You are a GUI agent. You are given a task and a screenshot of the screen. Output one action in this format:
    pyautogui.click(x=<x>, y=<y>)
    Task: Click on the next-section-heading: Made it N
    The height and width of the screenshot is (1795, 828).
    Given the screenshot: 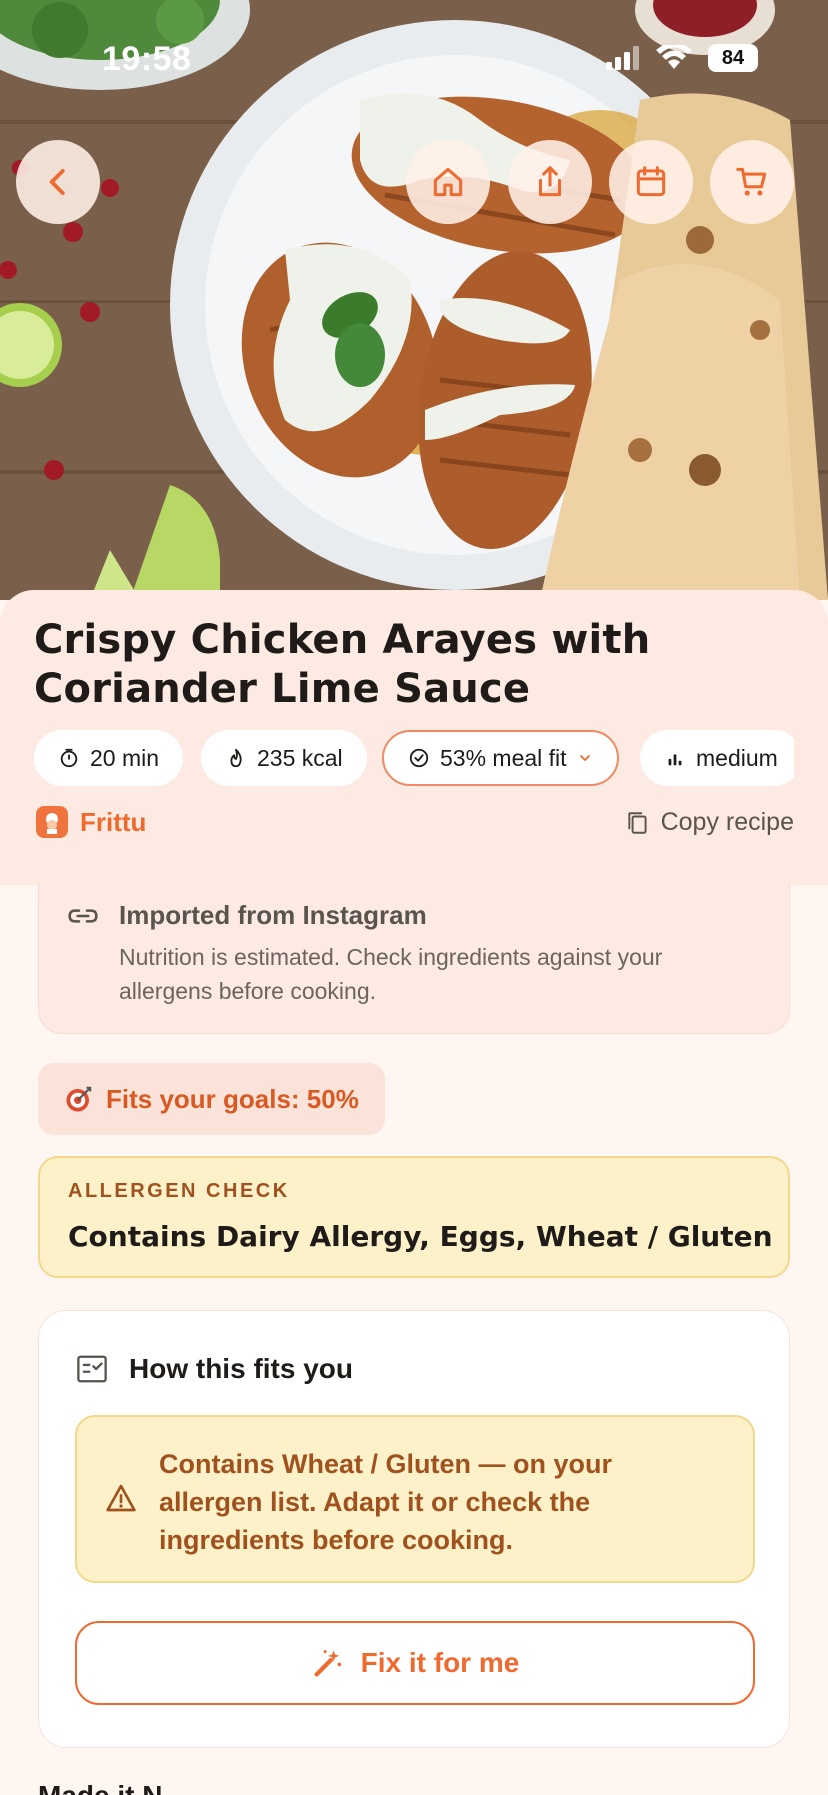 What is the action you would take?
    pyautogui.click(x=100, y=1787)
    